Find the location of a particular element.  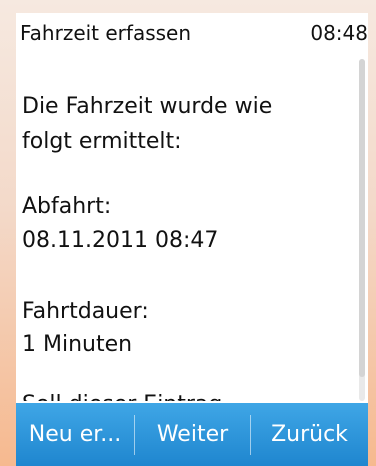

duration-value: 1 Minuten is located at coordinates (77, 344).